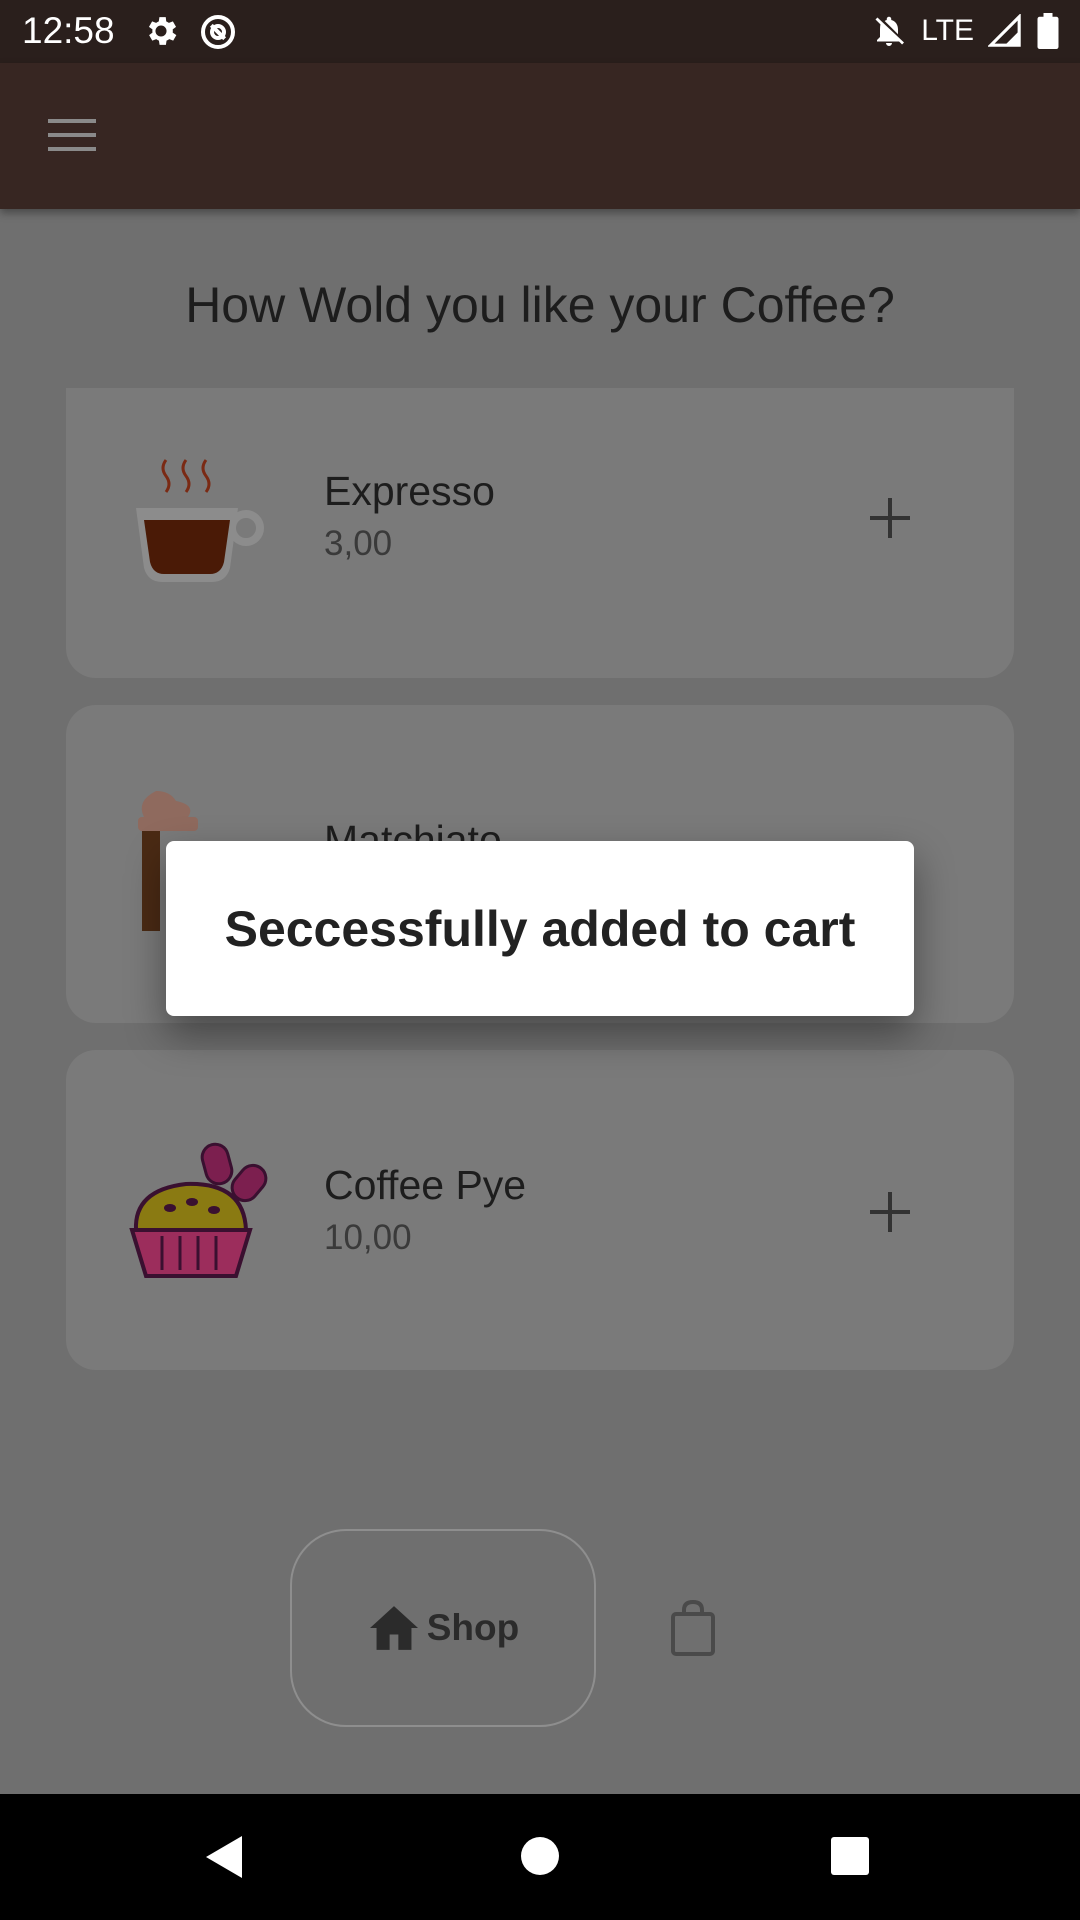  I want to click on product-name: Coffee Pye, so click(425, 1185).